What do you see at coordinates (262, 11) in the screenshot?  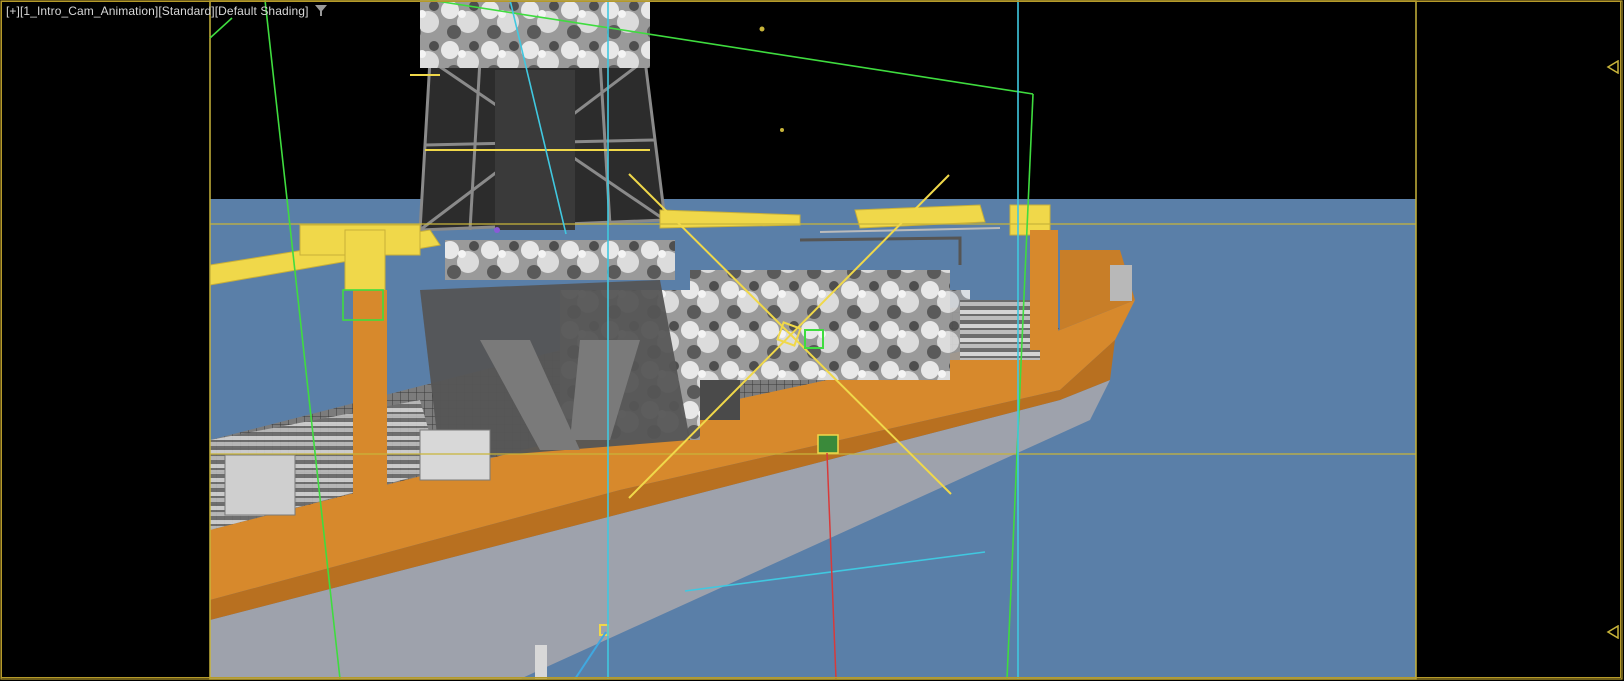 I see `shading-mode-selector: [Default Shading]` at bounding box center [262, 11].